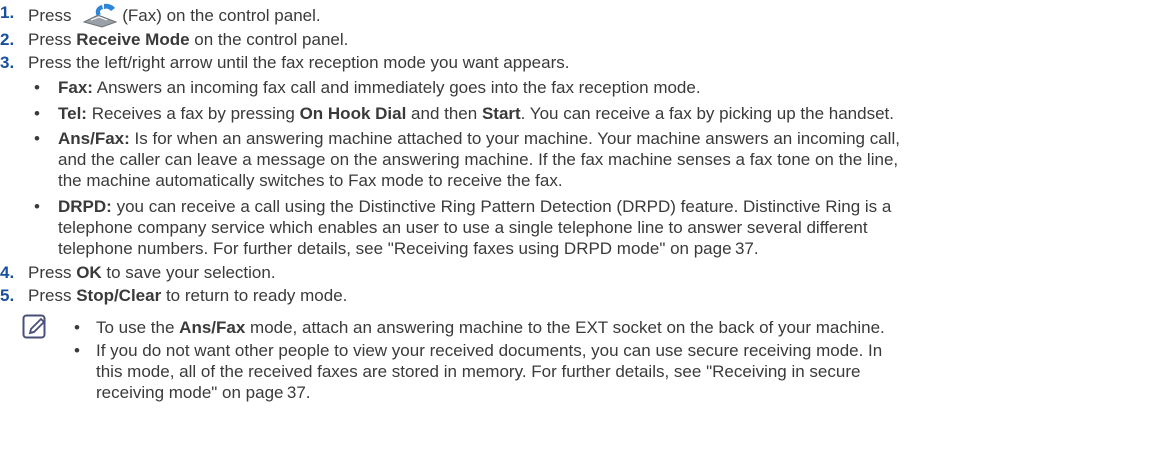 This screenshot has width=1156, height=468. Describe the element at coordinates (119, 295) in the screenshot. I see `stop-clear-label: Stop/Clear` at that location.